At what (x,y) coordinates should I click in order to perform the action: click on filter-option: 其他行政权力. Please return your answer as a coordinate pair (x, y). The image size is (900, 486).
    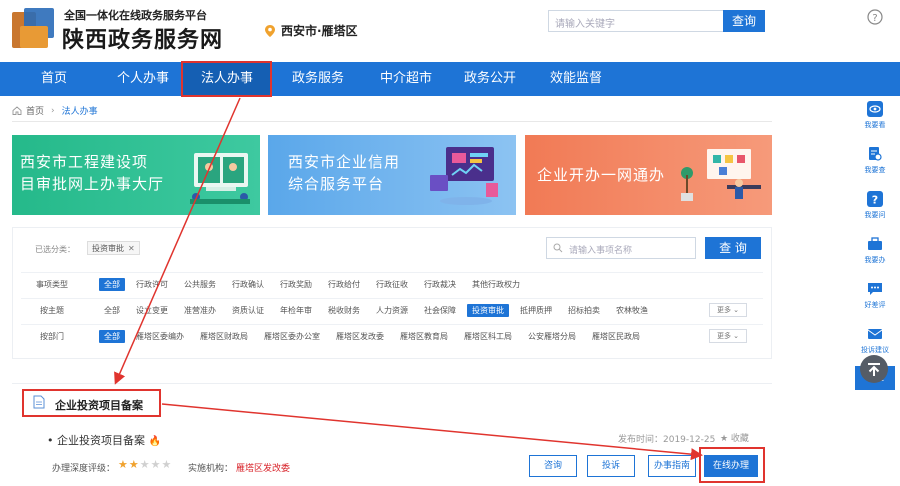
    Looking at the image, I should click on (496, 284).